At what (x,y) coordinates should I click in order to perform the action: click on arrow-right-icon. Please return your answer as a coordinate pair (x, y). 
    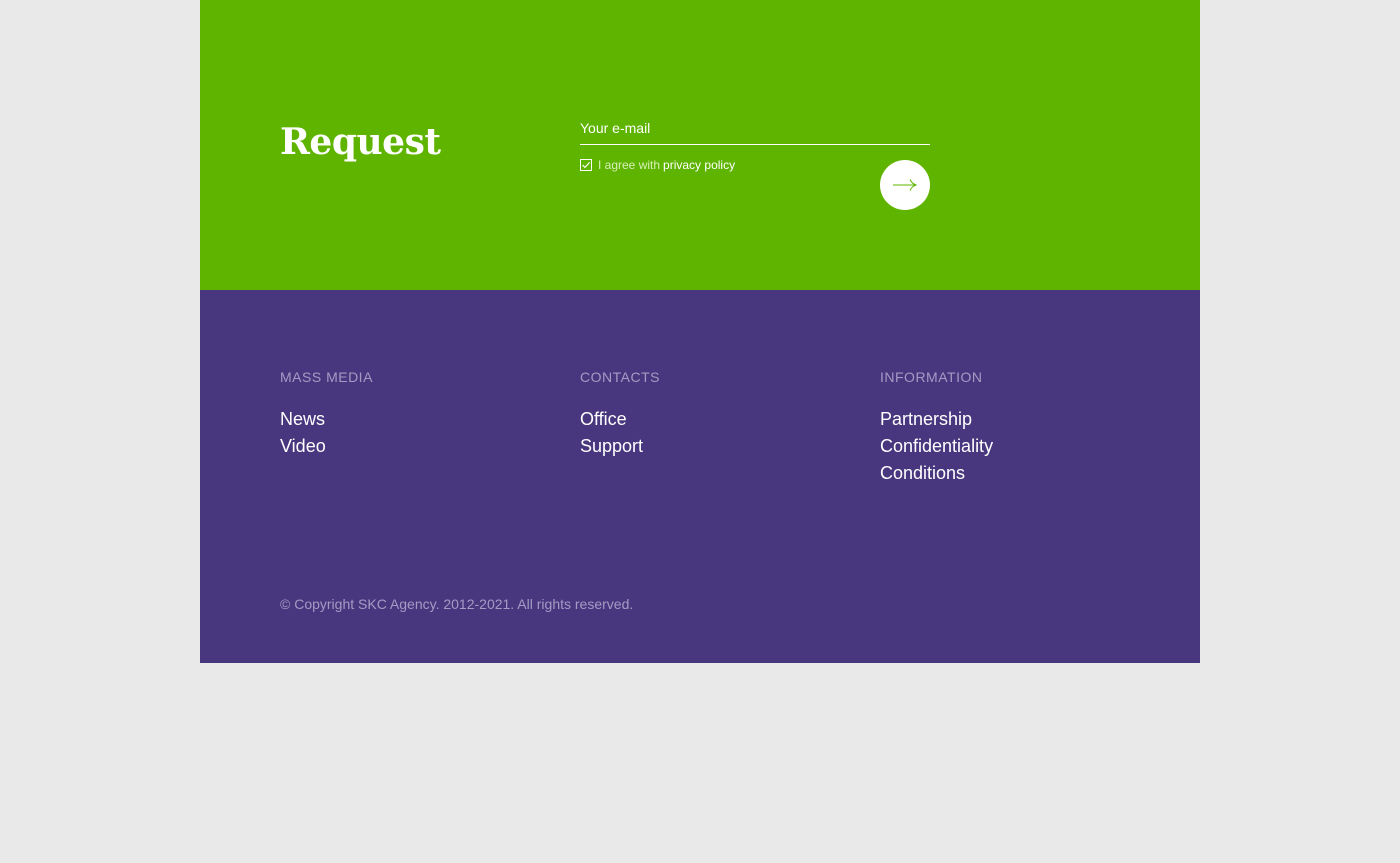
    Looking at the image, I should click on (905, 185).